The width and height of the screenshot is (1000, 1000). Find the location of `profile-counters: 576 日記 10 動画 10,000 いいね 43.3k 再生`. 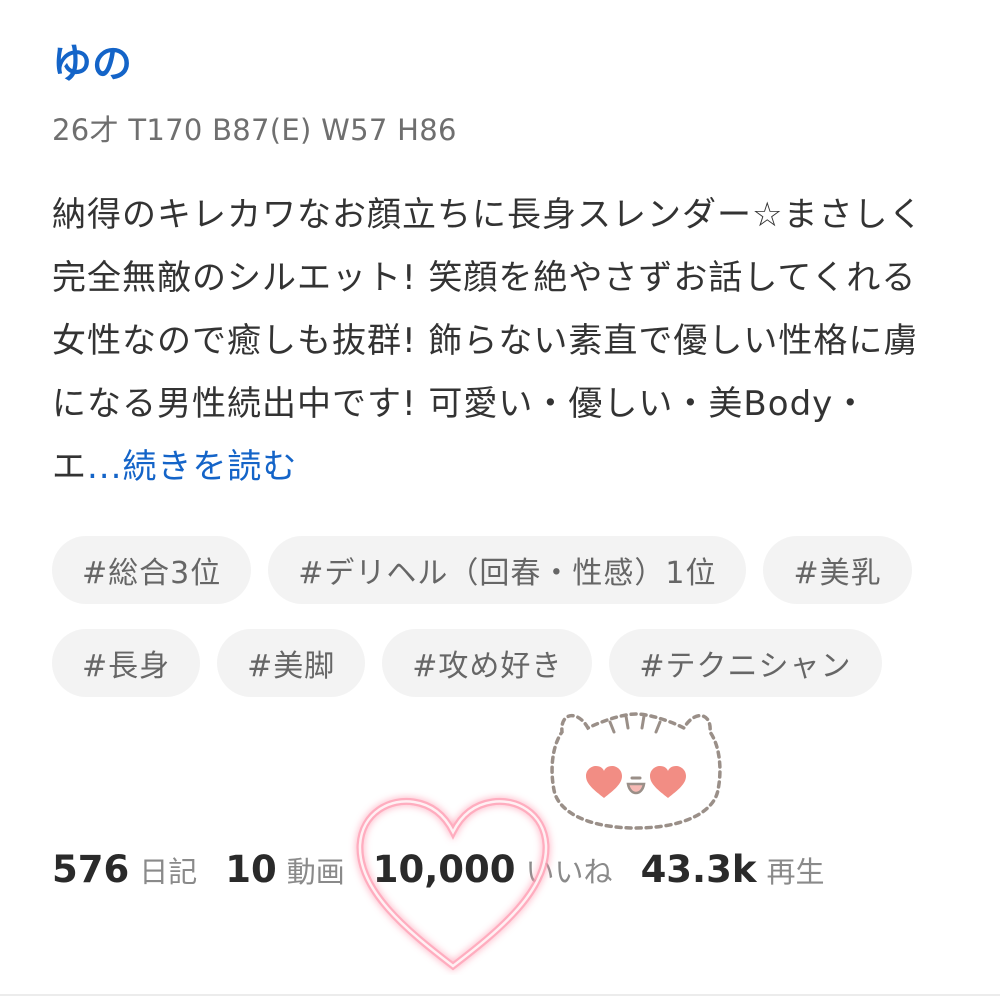

profile-counters: 576 日記 10 動画 10,000 いいね 43.3k 再生 is located at coordinates (452, 878).